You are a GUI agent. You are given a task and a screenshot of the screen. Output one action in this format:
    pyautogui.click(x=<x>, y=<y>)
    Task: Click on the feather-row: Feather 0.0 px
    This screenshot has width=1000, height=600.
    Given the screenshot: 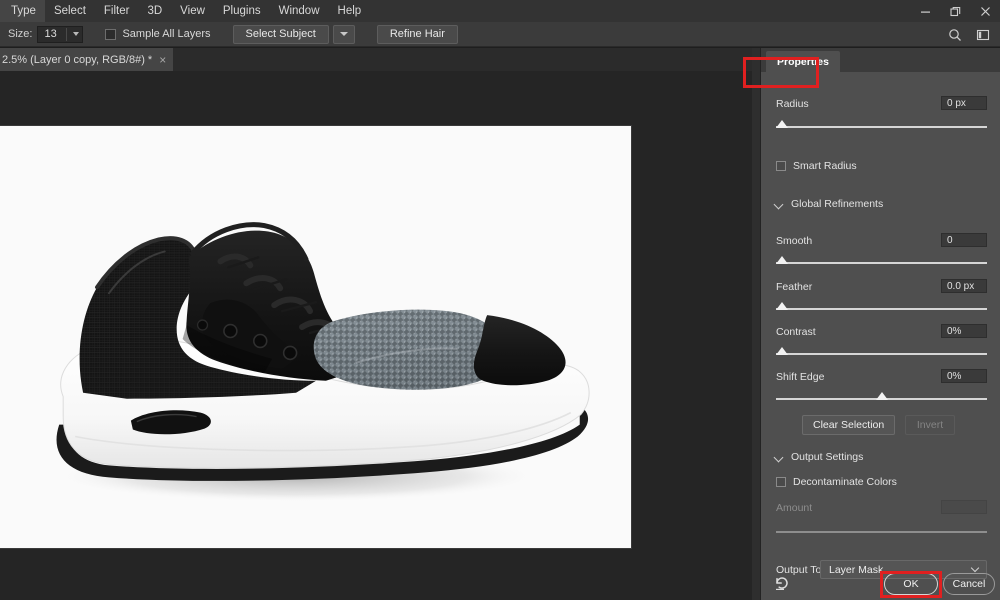 What is the action you would take?
    pyautogui.click(x=880, y=287)
    